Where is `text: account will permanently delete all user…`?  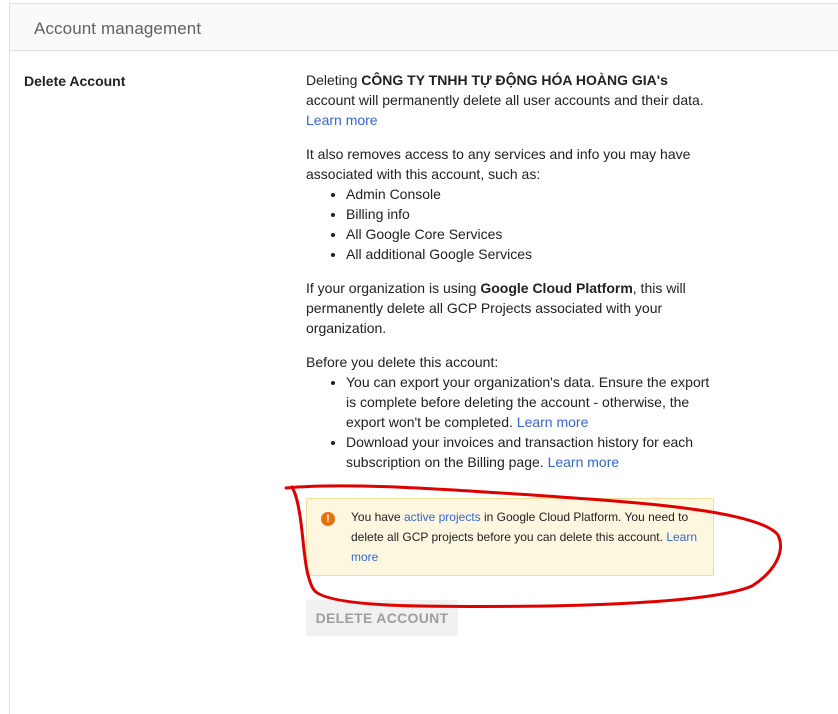
text: account will permanently delete all user… is located at coordinates (505, 100).